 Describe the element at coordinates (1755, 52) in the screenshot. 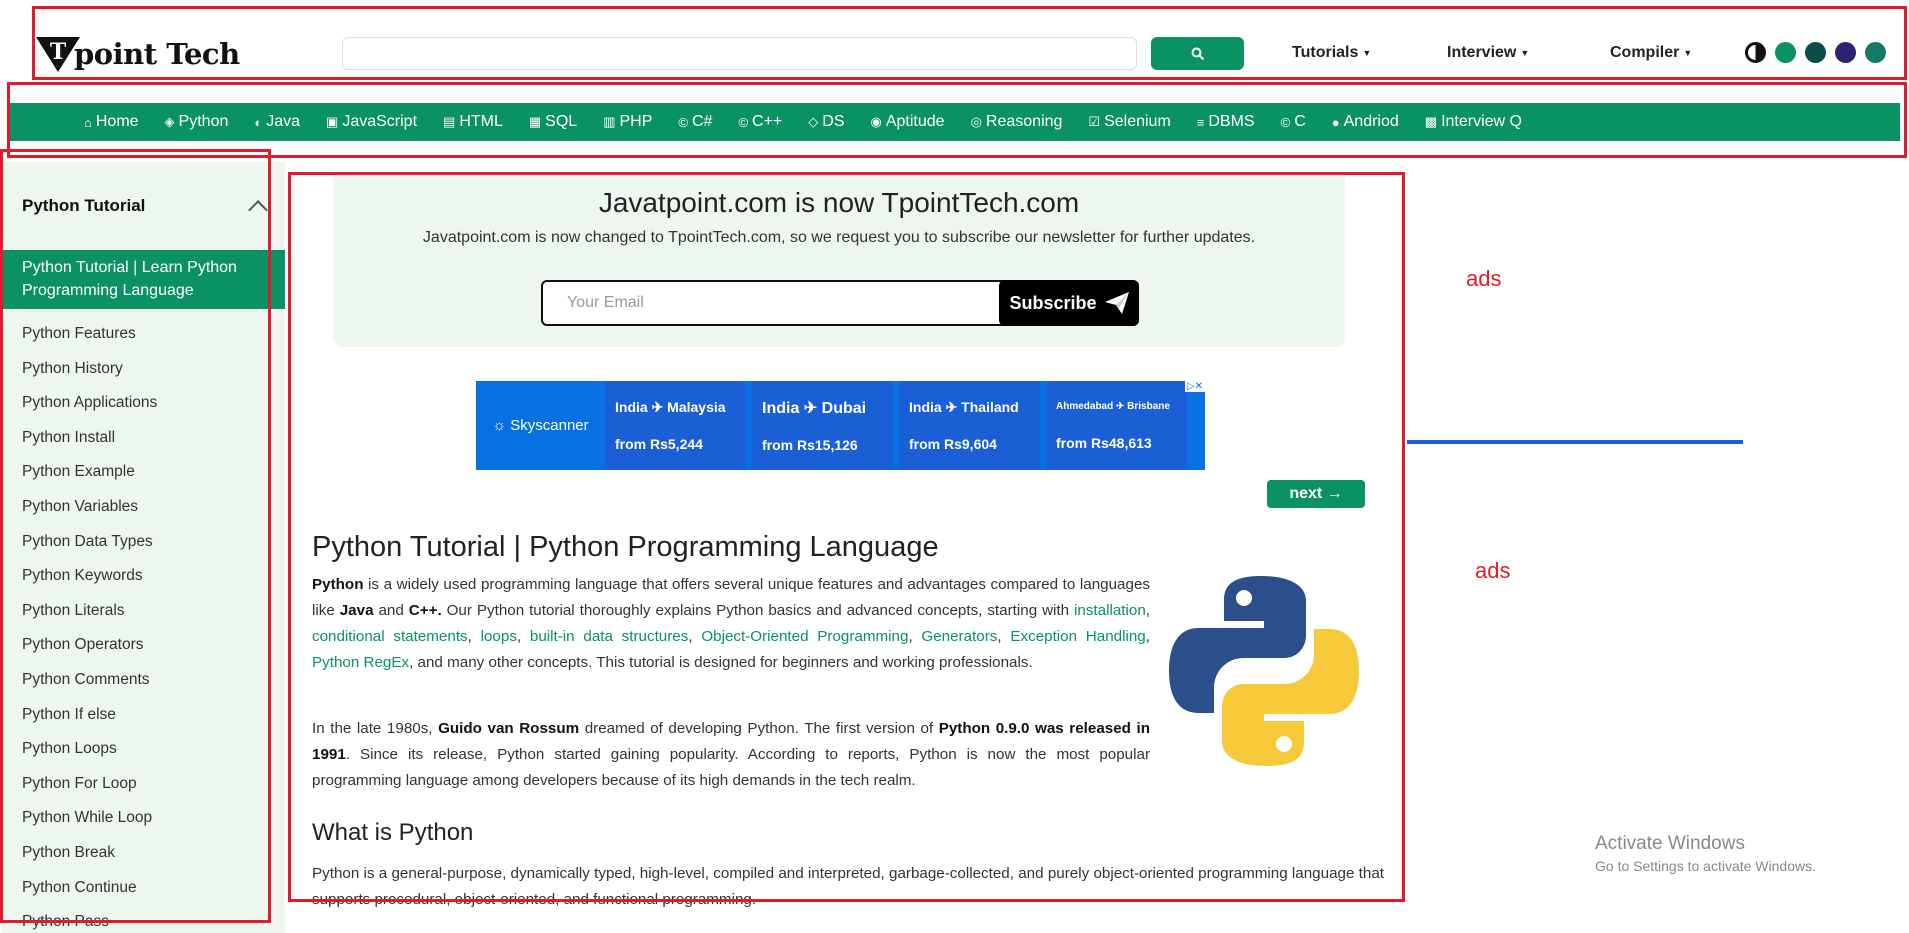

I see `dark-mode-toggle-icon` at that location.